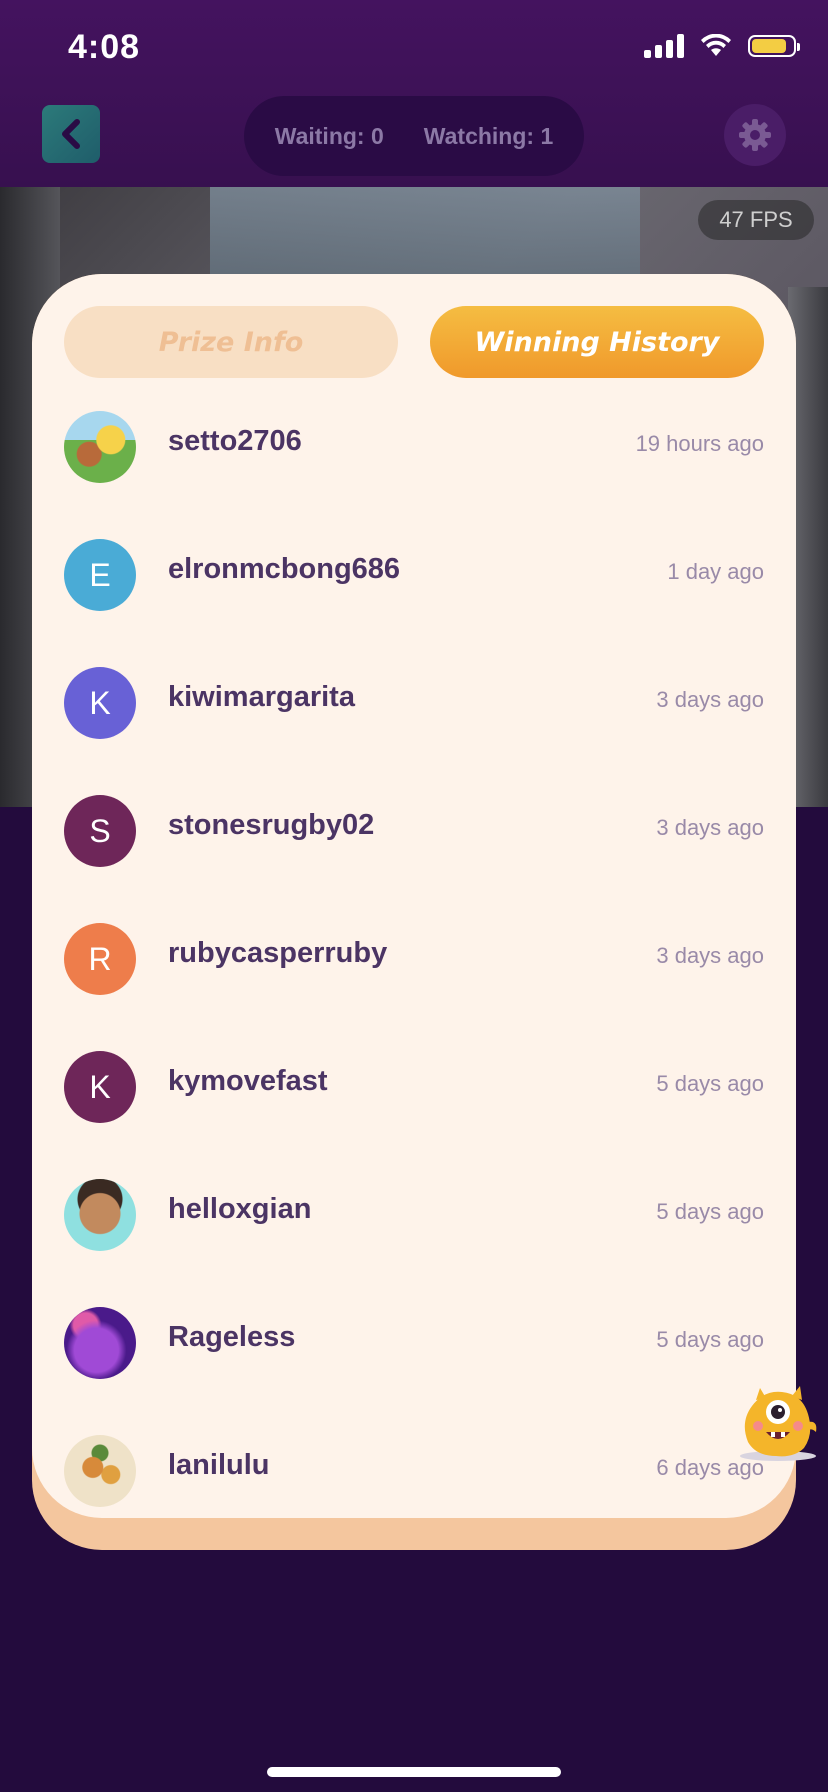 The height and width of the screenshot is (1792, 828). Describe the element at coordinates (100, 575) in the screenshot. I see `avatar: E` at that location.